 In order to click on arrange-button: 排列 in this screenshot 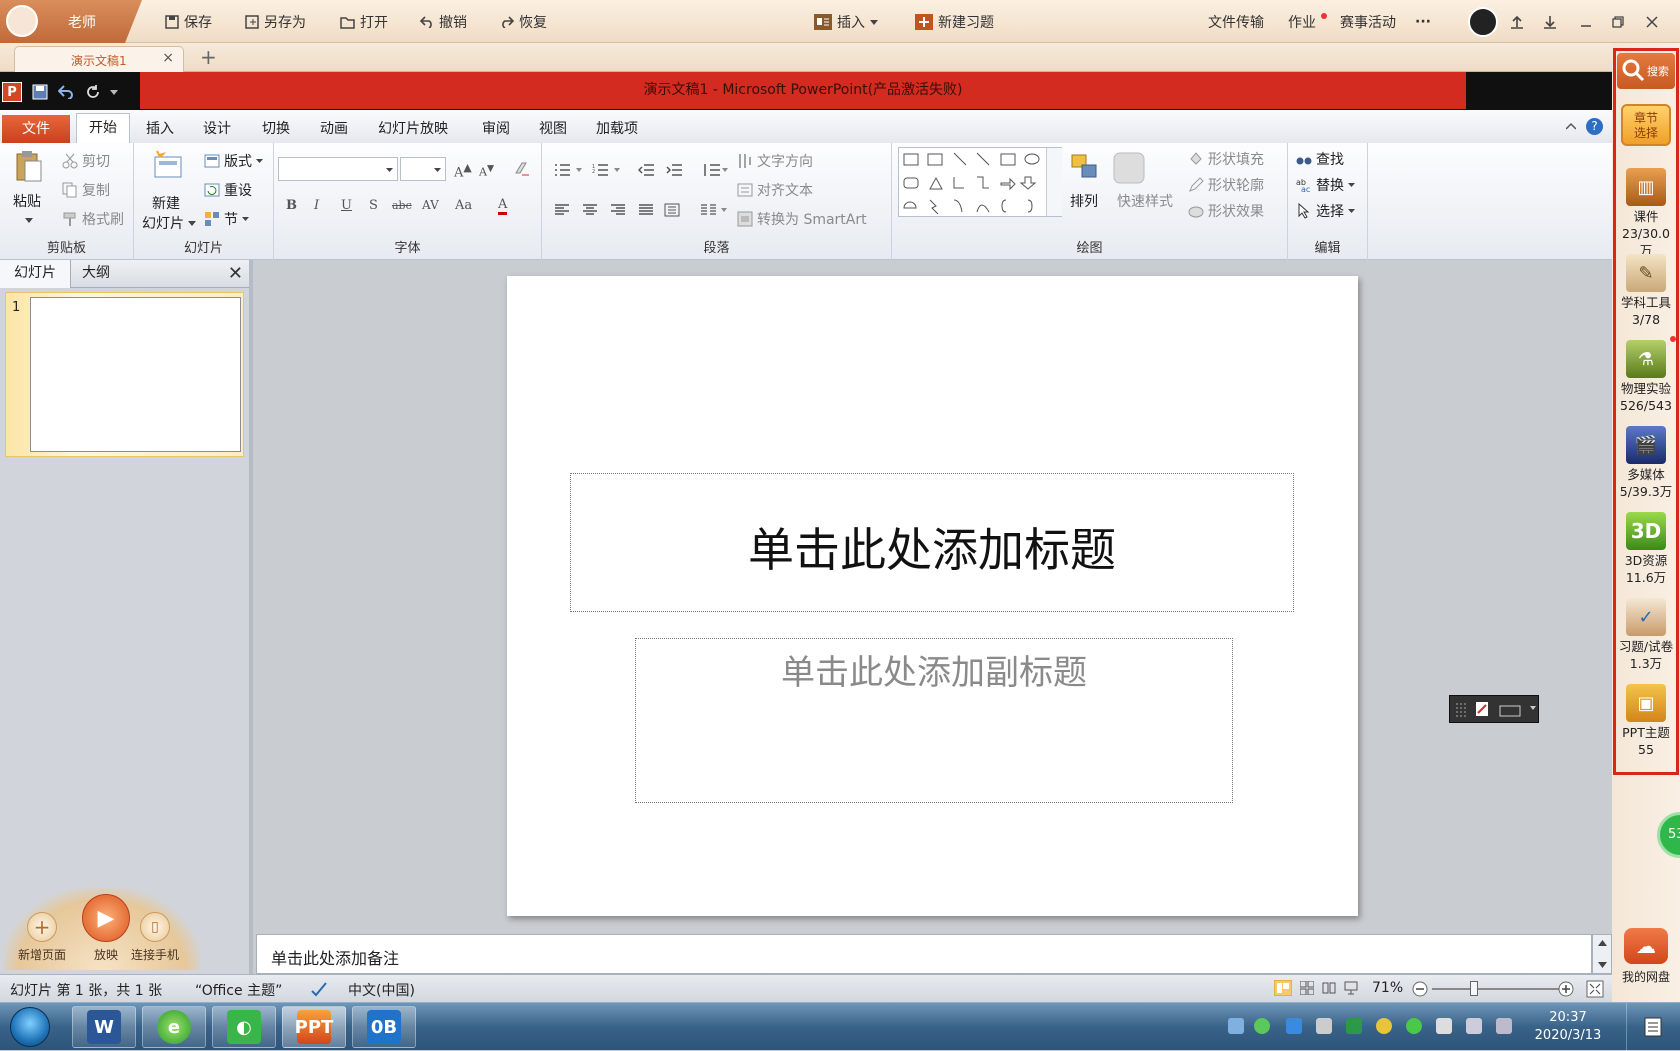, I will do `click(1084, 201)`.